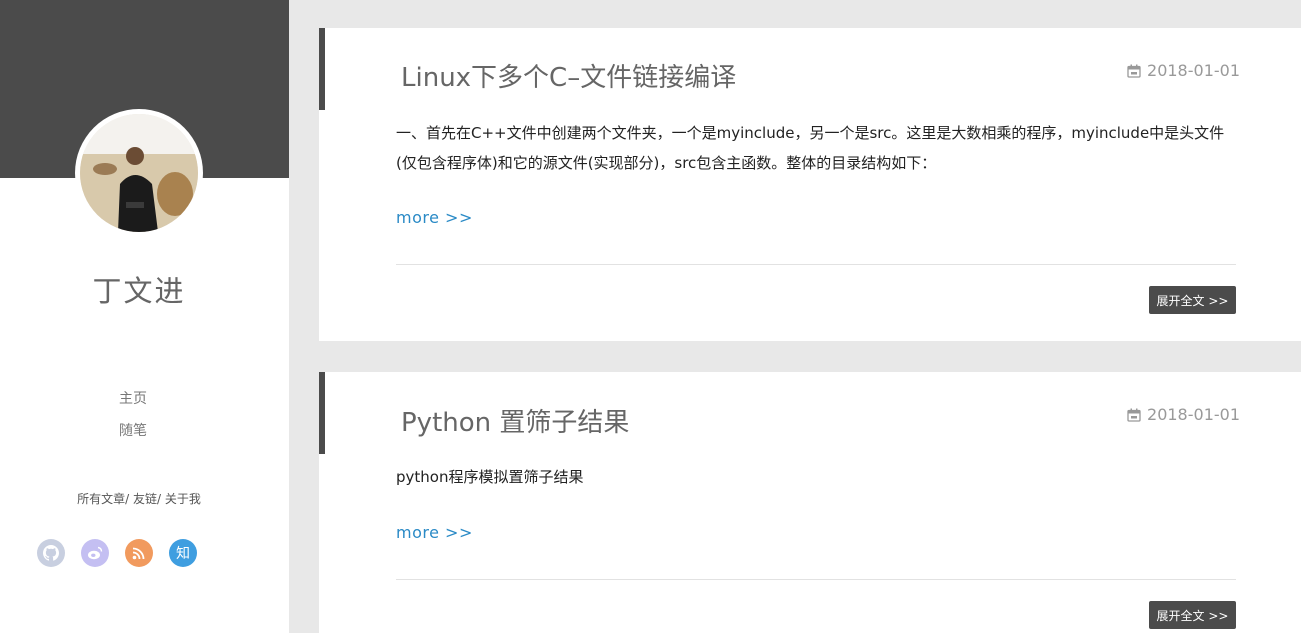 The image size is (1301, 633). I want to click on rss-link, so click(139, 553).